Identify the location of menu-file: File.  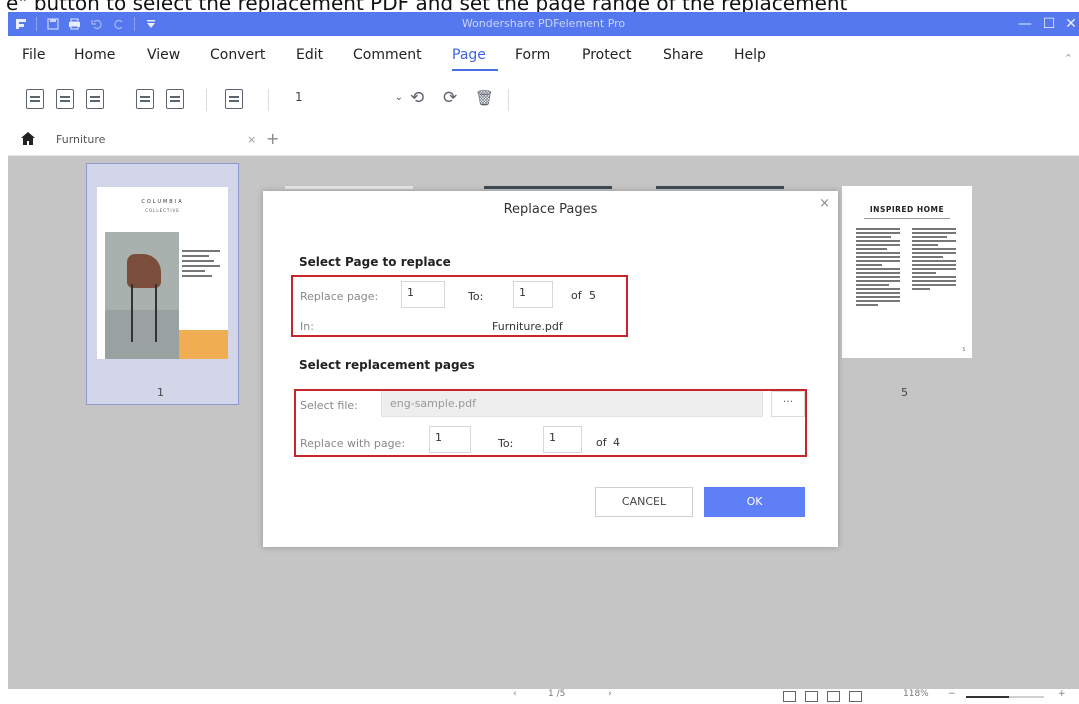
(33, 55).